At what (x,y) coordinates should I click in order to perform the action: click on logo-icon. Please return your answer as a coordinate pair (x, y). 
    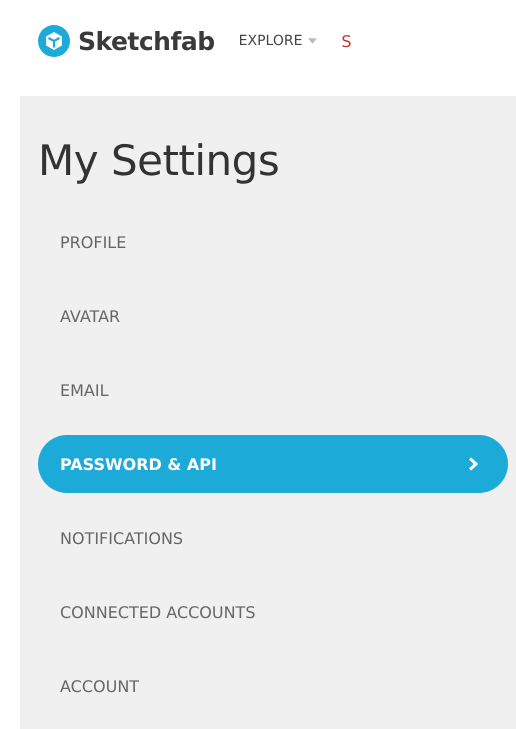
    Looking at the image, I should click on (54, 41).